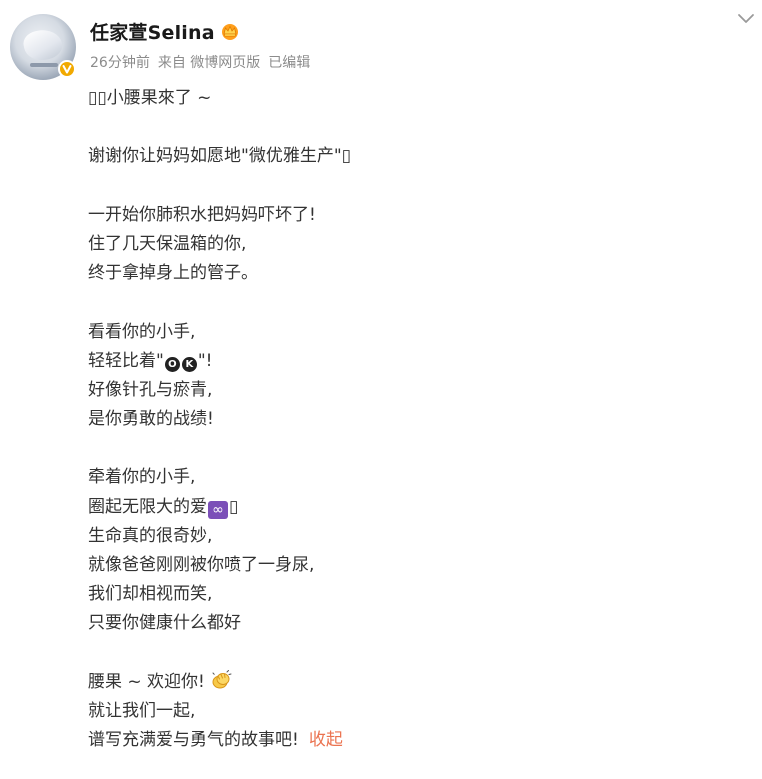 This screenshot has width=762, height=779. What do you see at coordinates (326, 740) in the screenshot?
I see `collapse-link: 收起` at bounding box center [326, 740].